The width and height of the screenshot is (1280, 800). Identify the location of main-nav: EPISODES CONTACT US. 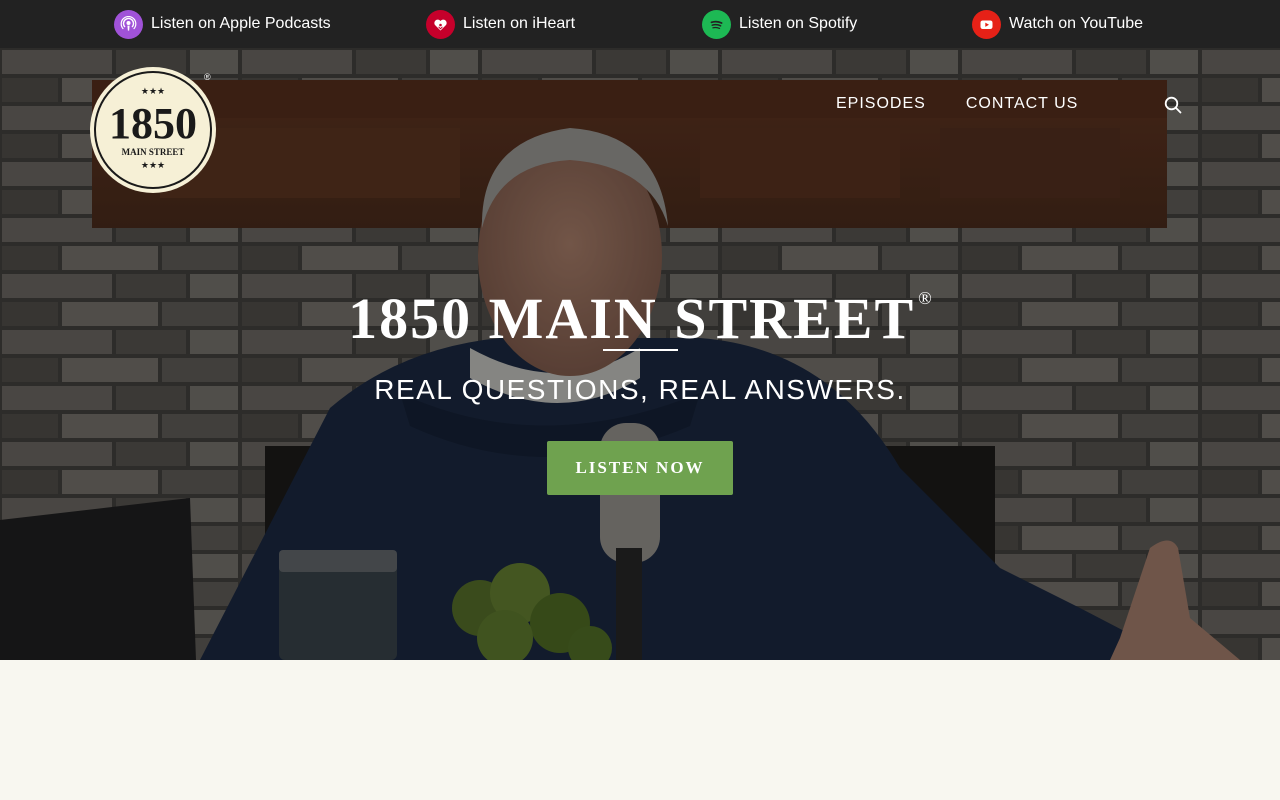
(977, 104).